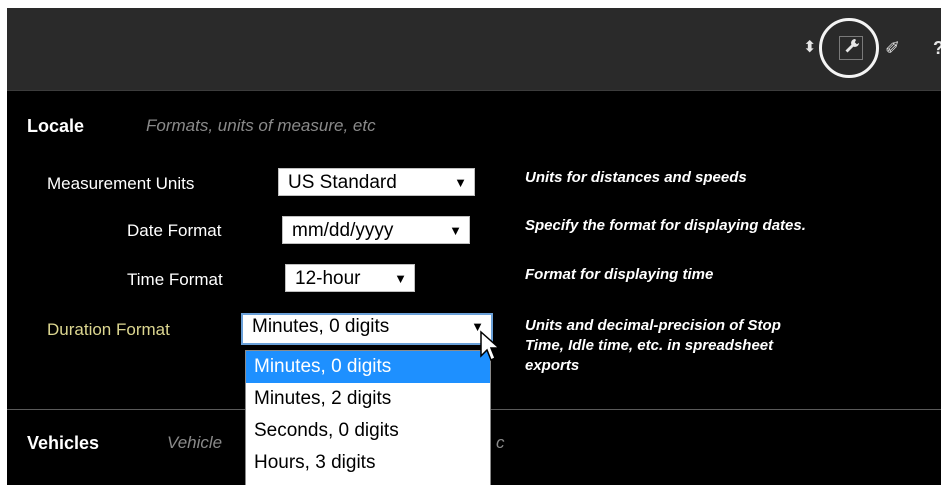  I want to click on duration-format-select: Minutes, 0 digits ▼, so click(367, 329).